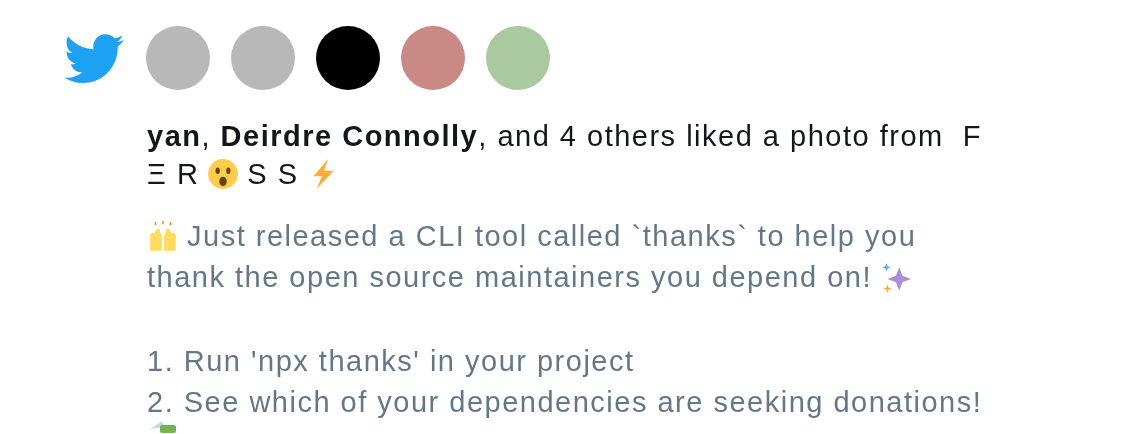 This screenshot has height=434, width=1122. What do you see at coordinates (552, 236) in the screenshot?
I see `tweet-text: Just released a CLI tool called `thanks` to help you` at bounding box center [552, 236].